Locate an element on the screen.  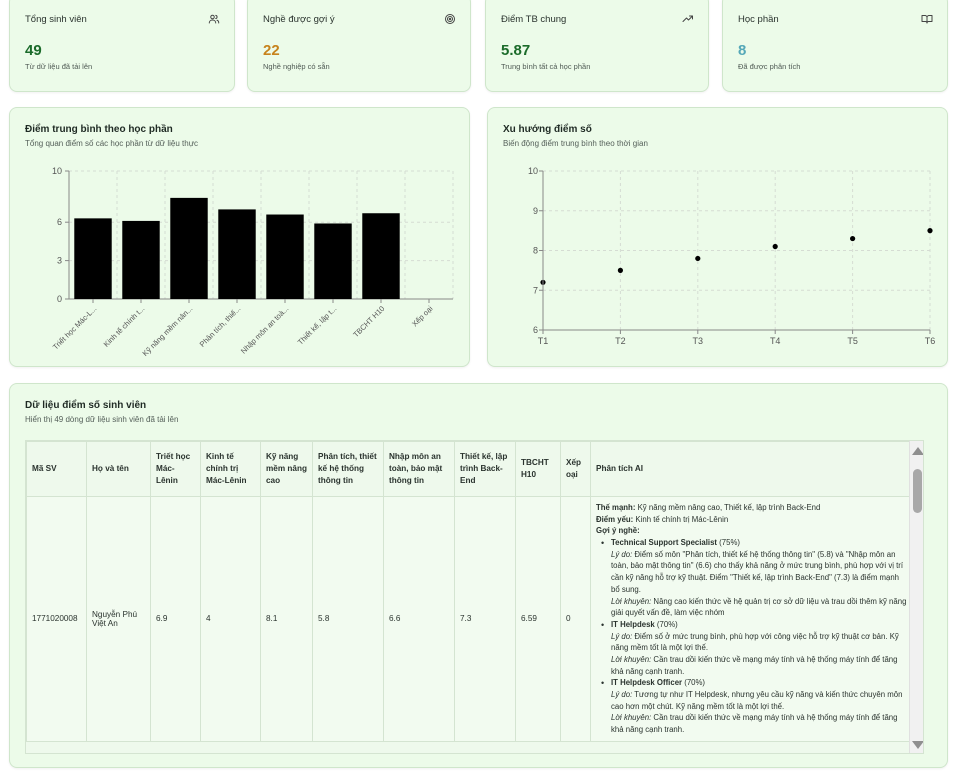
stat-subtitle: Đã được phân tích is located at coordinates (769, 66).